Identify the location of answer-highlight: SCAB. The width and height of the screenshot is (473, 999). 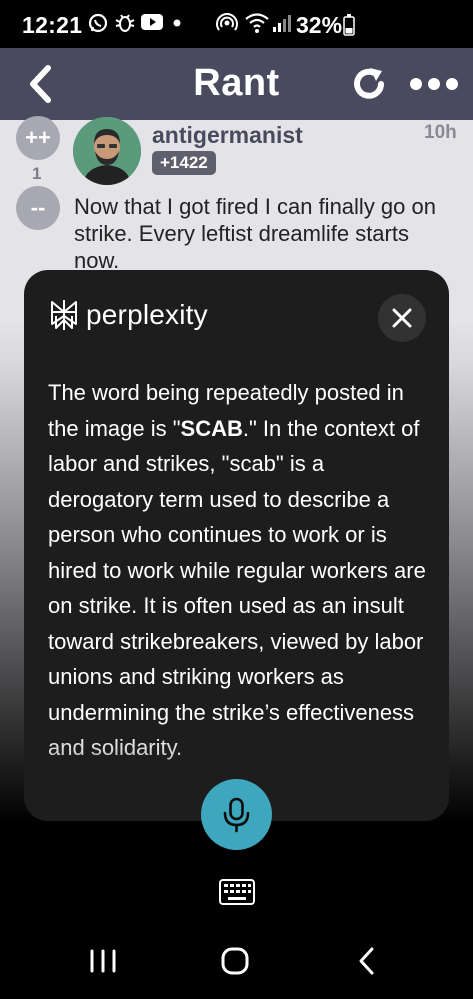
(211, 428).